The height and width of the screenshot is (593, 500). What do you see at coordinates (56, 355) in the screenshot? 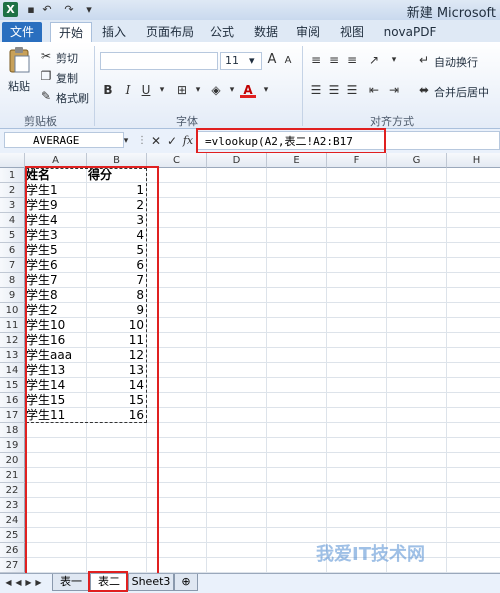
I see `name-cell: 学生aaa` at bounding box center [56, 355].